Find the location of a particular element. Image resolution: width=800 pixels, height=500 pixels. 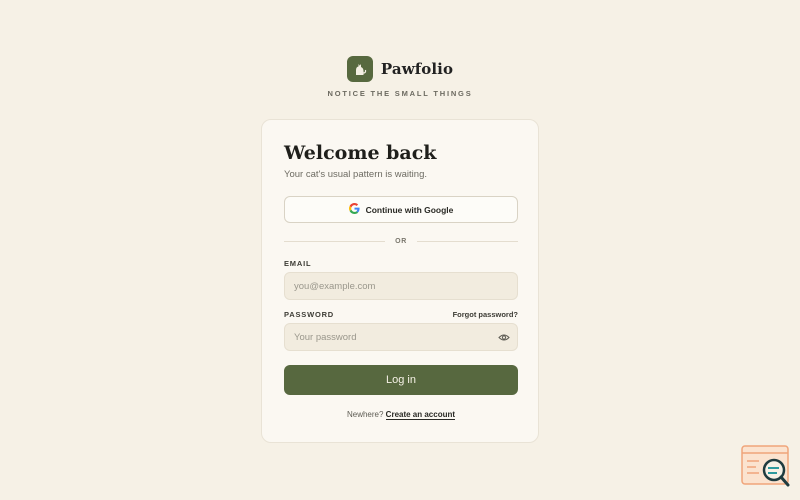

password-label: PASSWORD is located at coordinates (309, 314).